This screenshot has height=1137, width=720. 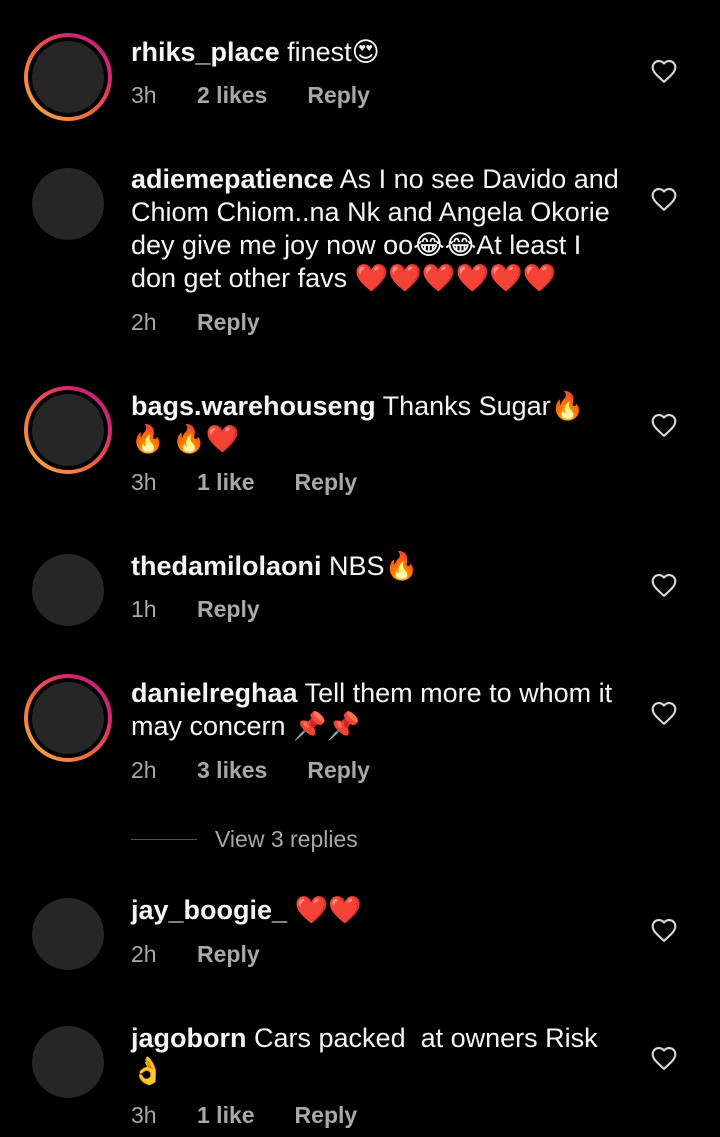 I want to click on comment-username: rhiks_place, so click(x=205, y=52).